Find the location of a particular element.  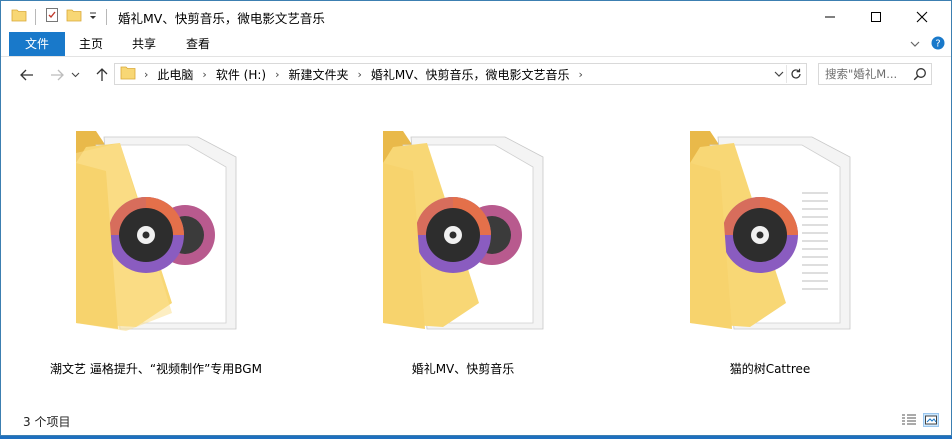

arrow-up-icon is located at coordinates (102, 74).